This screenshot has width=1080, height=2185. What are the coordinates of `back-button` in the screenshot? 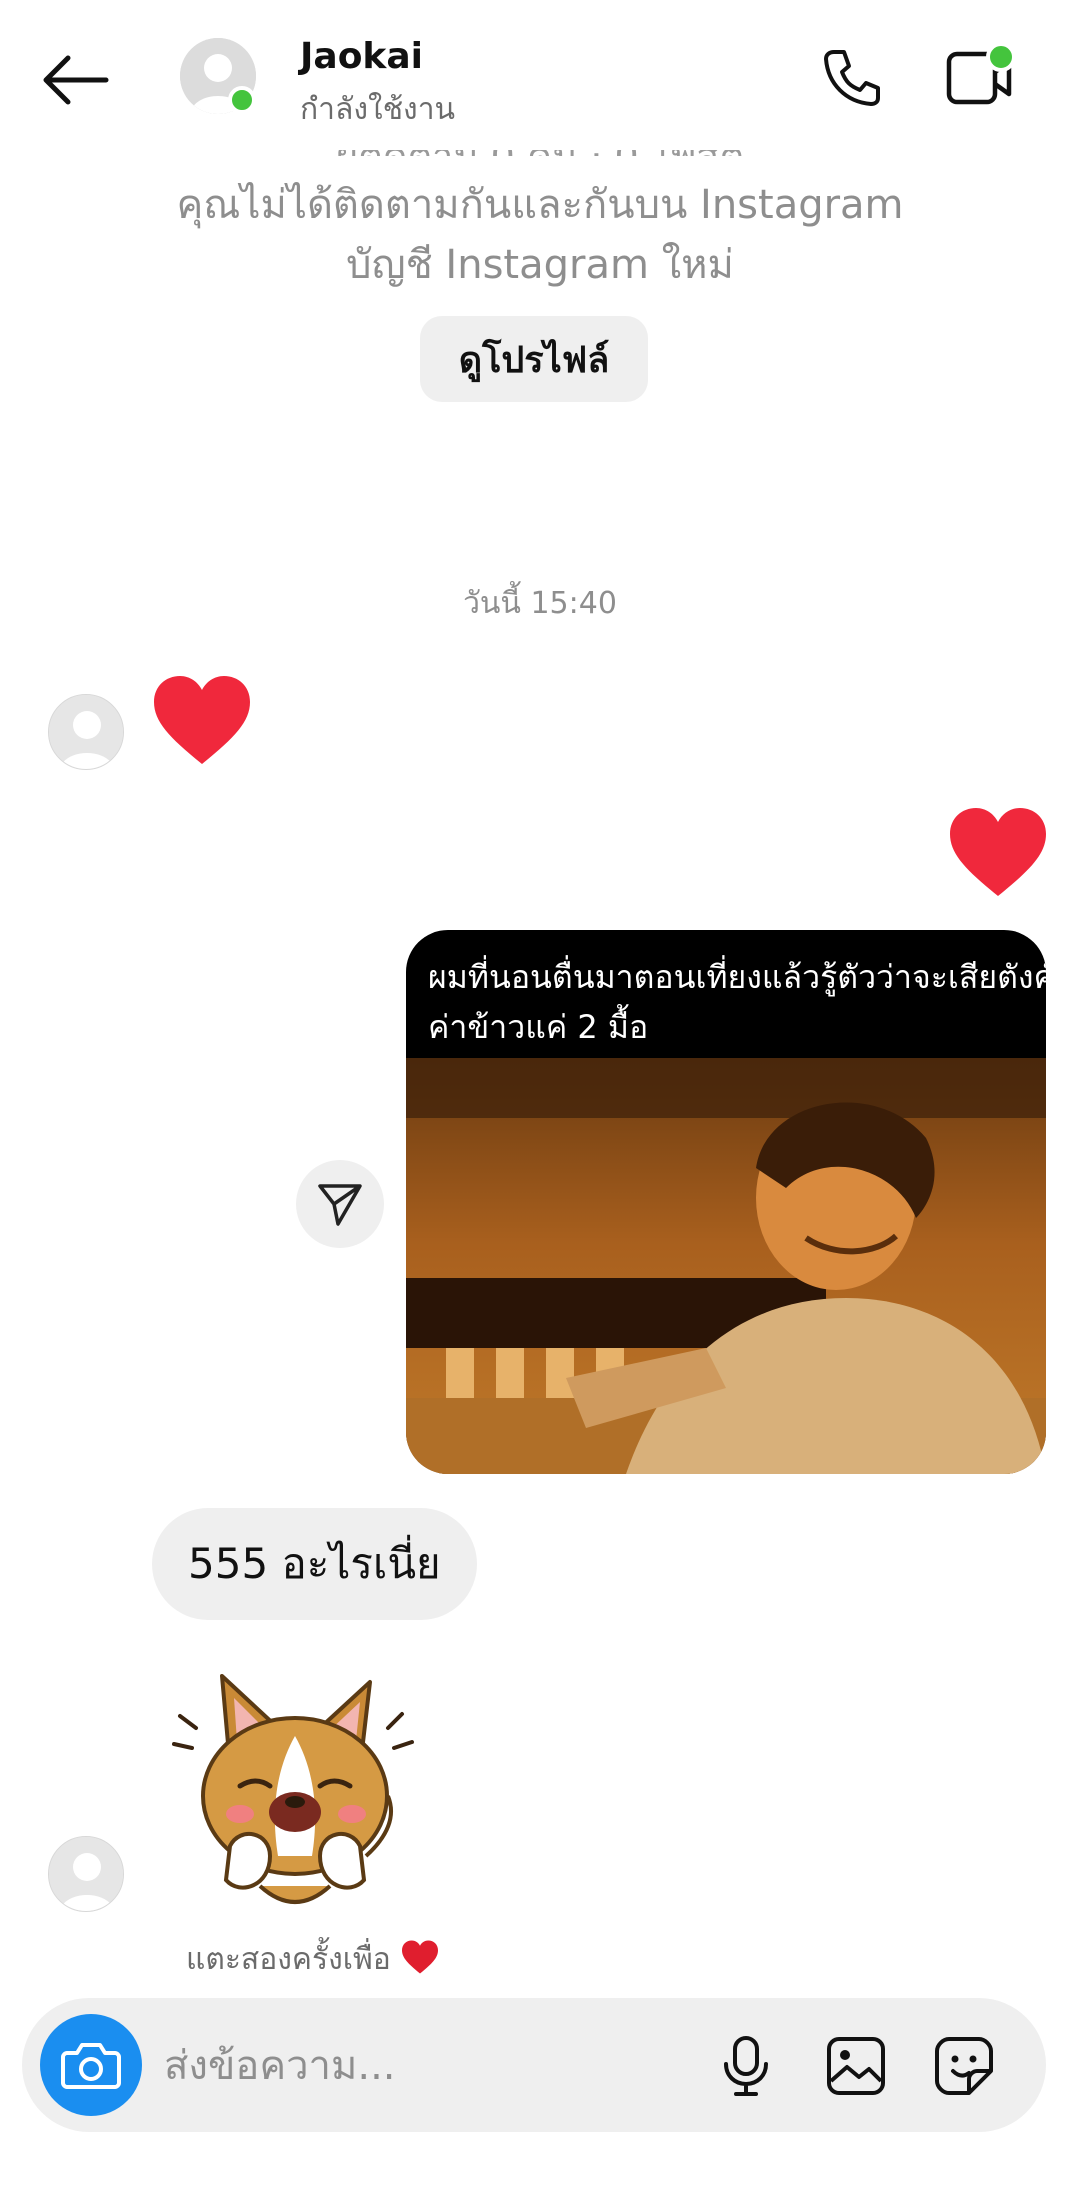 It's located at (78, 80).